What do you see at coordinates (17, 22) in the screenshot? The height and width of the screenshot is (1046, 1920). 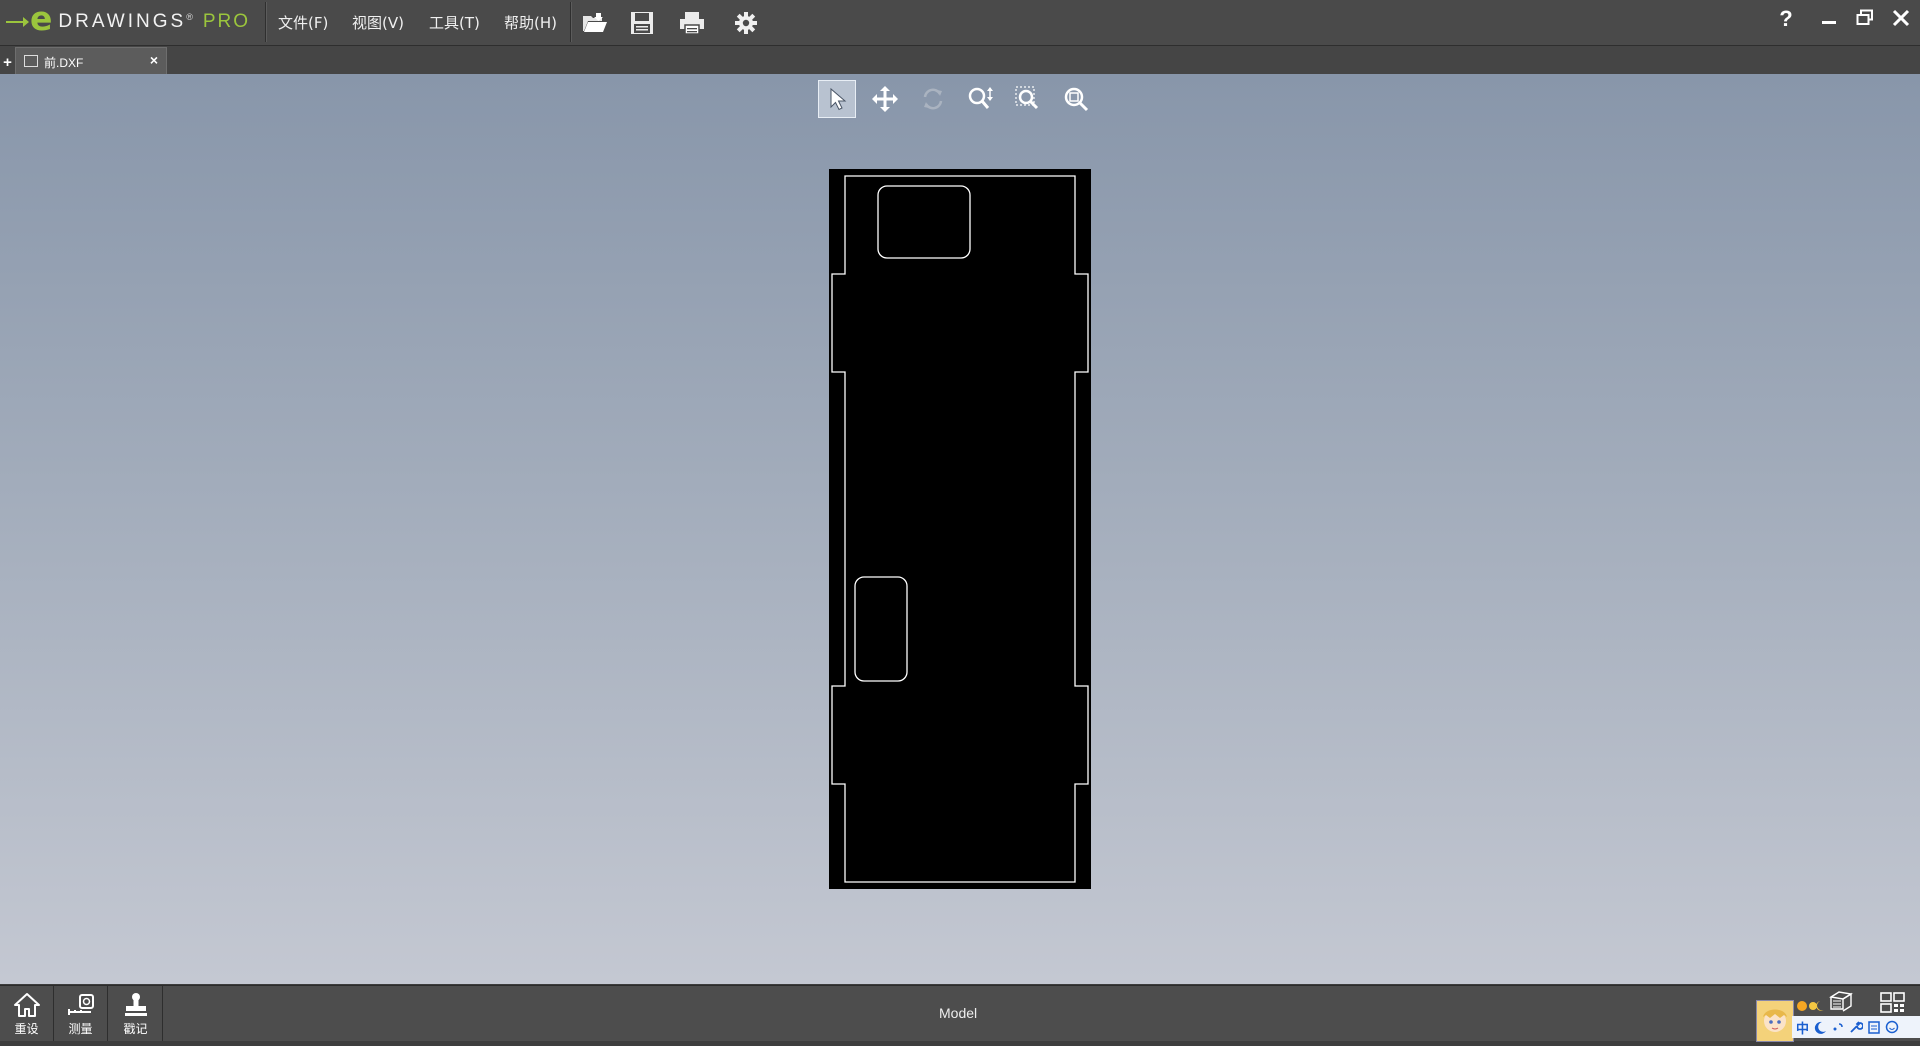 I see `logo-arrow-icon` at bounding box center [17, 22].